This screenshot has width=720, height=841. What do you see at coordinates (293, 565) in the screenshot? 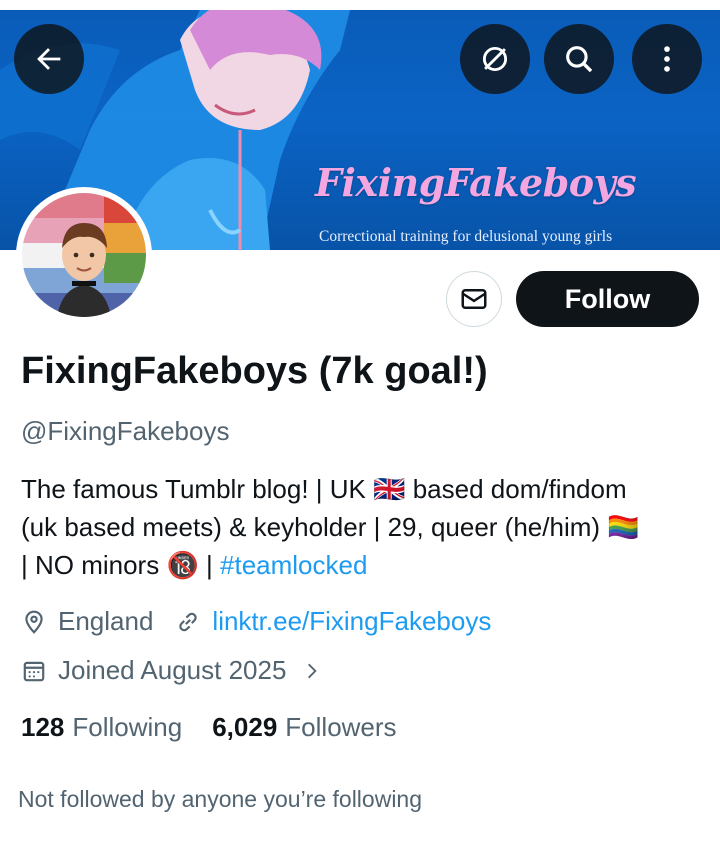
I see `hashtag-link: #teamlocked` at bounding box center [293, 565].